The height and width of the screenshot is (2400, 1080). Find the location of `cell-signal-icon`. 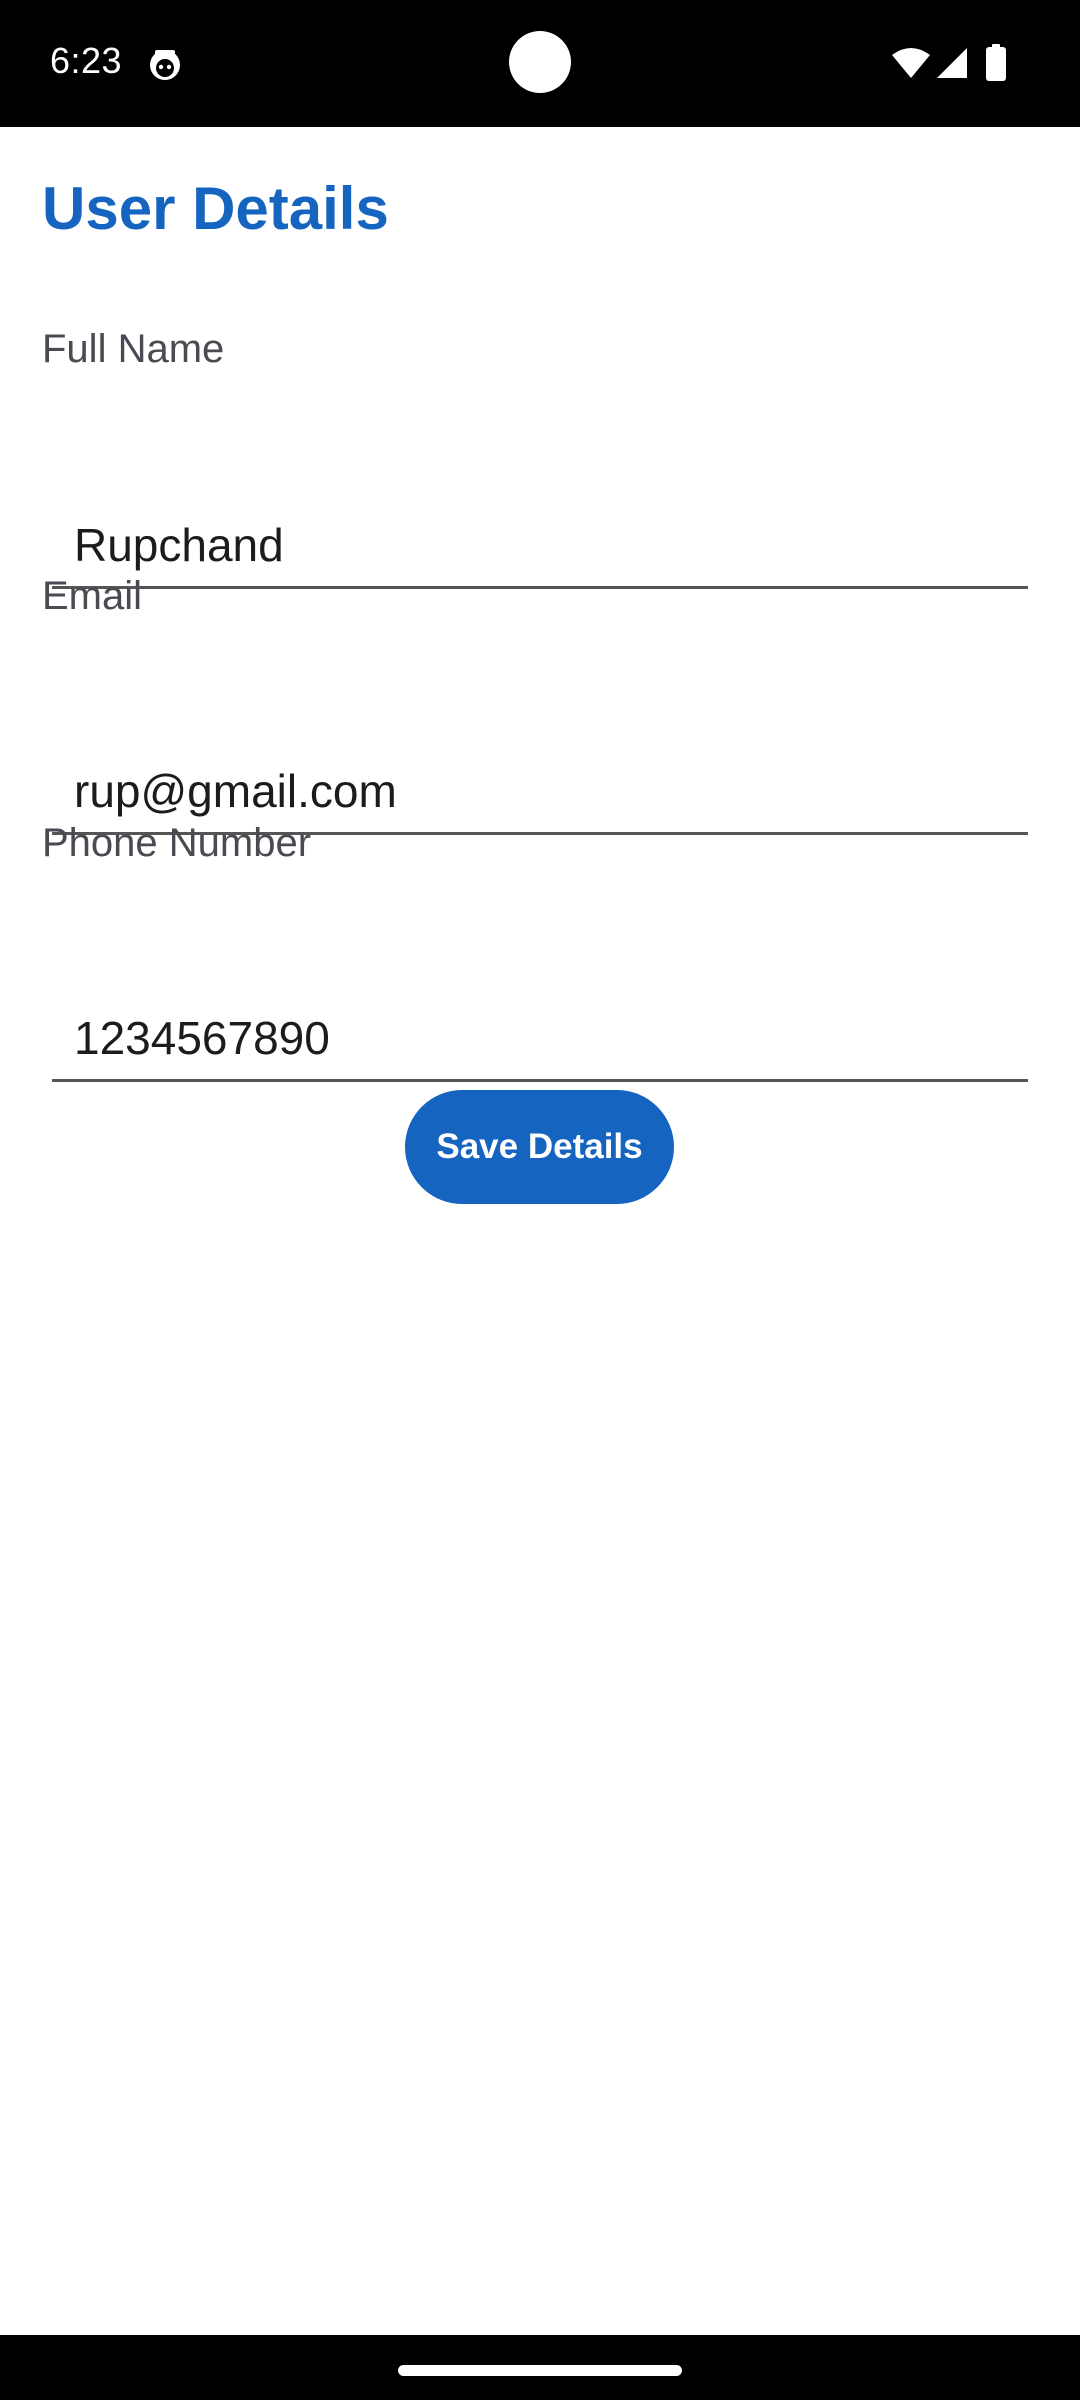

cell-signal-icon is located at coordinates (952, 63).